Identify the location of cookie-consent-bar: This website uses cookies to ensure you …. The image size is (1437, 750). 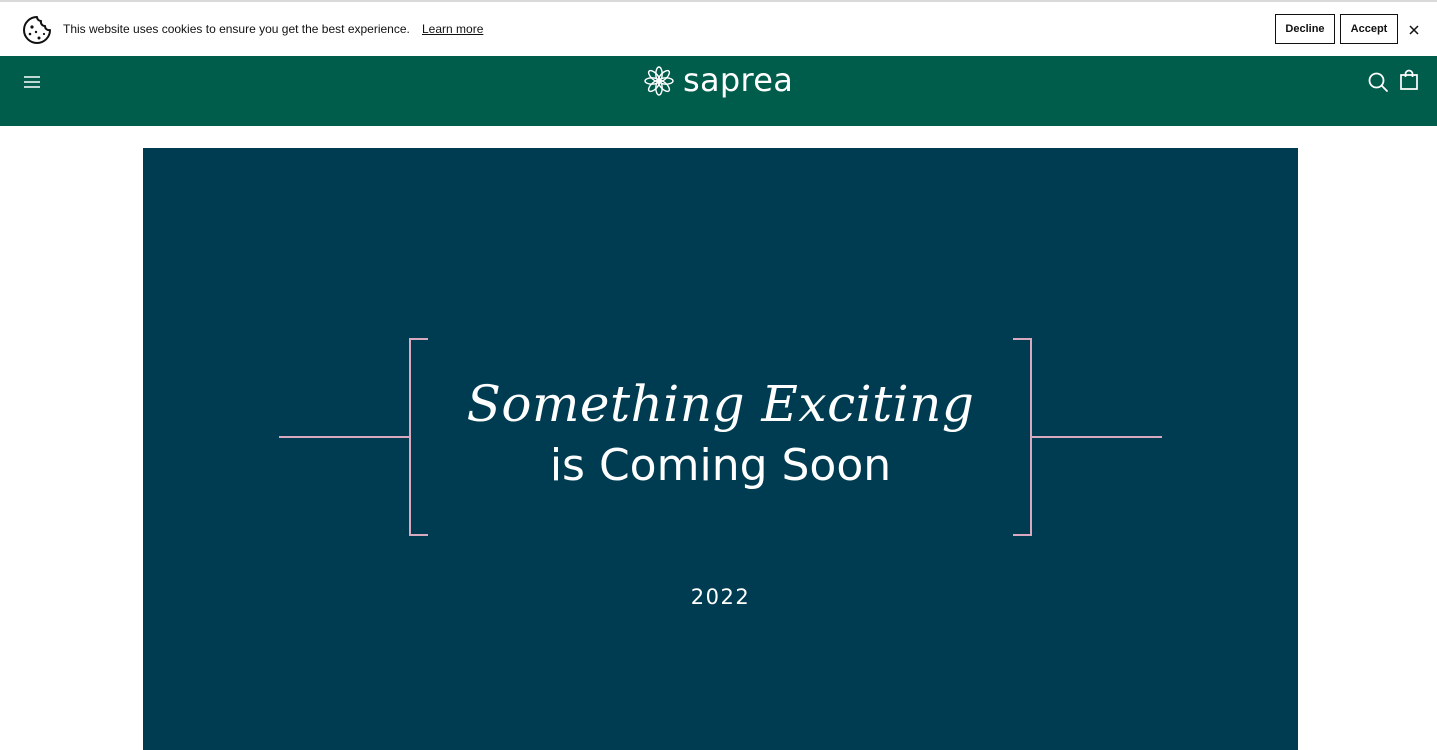
(718, 29).